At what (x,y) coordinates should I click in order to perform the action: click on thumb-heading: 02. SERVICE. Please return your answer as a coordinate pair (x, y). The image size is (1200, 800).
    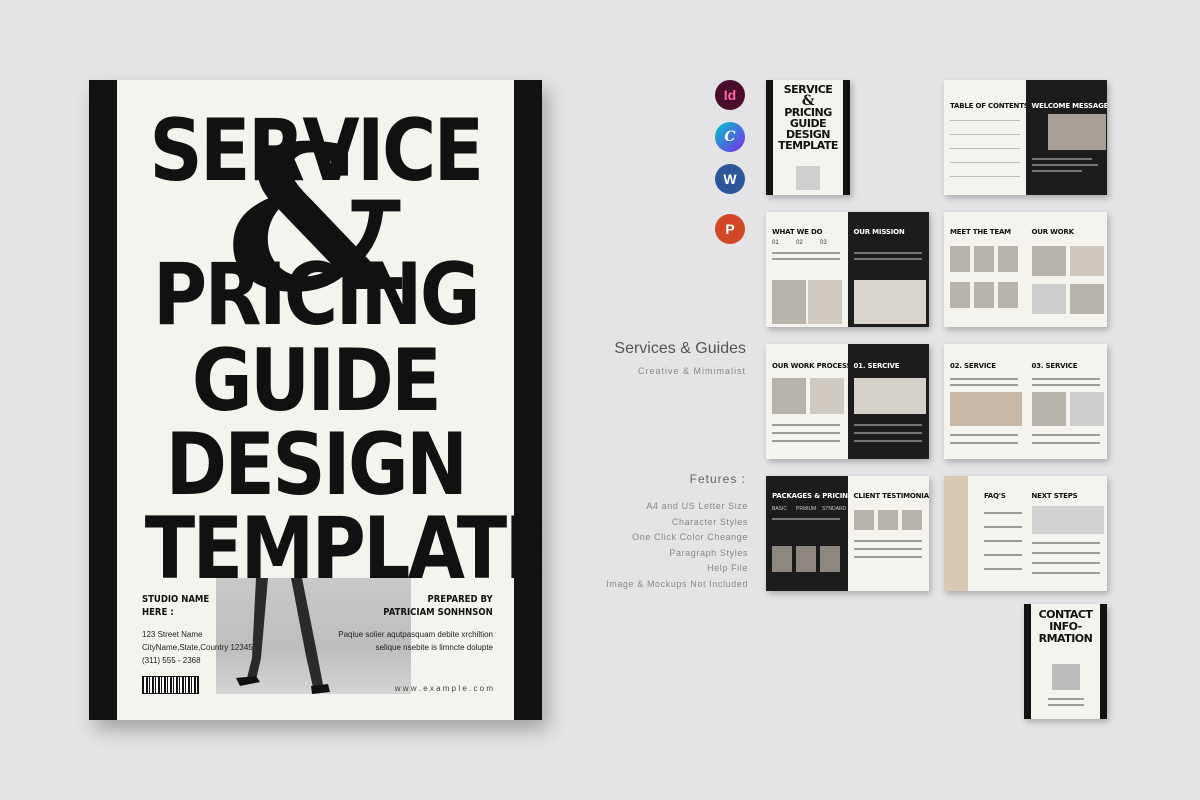
    Looking at the image, I should click on (973, 366).